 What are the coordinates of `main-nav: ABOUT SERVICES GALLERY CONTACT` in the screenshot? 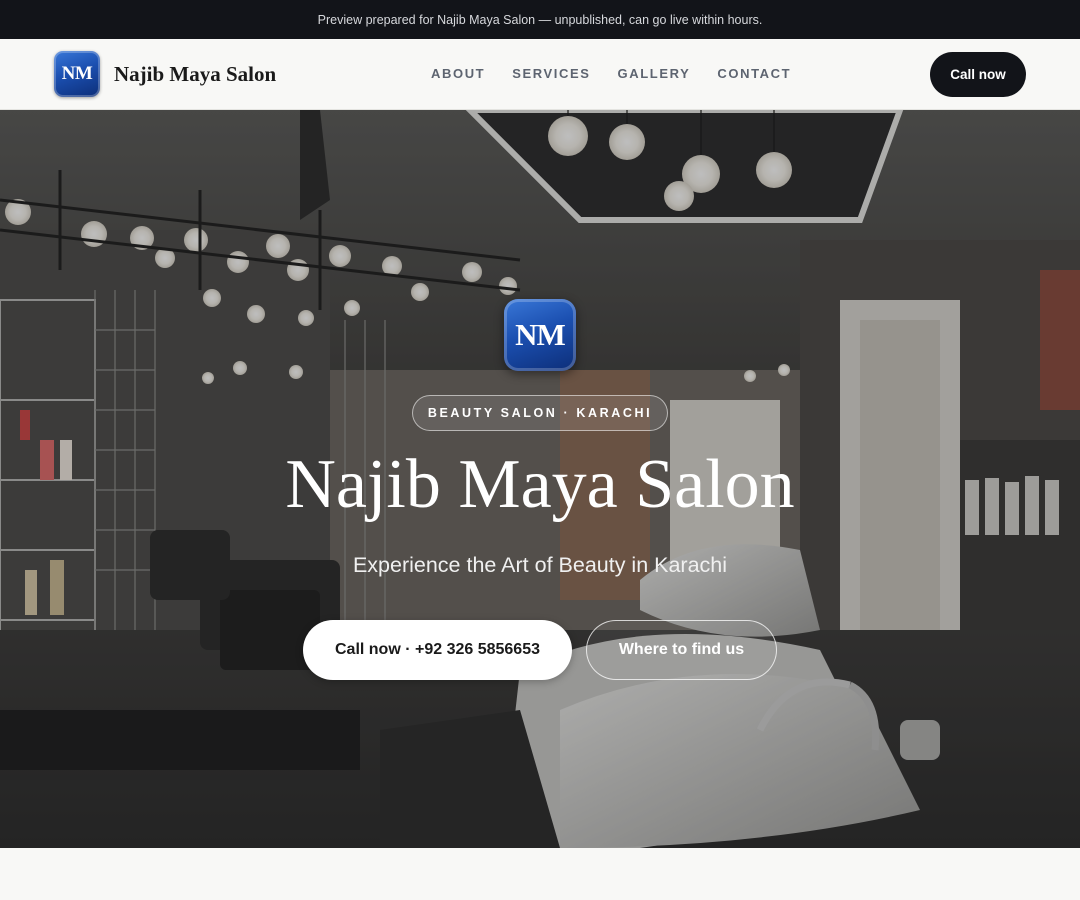 It's located at (611, 73).